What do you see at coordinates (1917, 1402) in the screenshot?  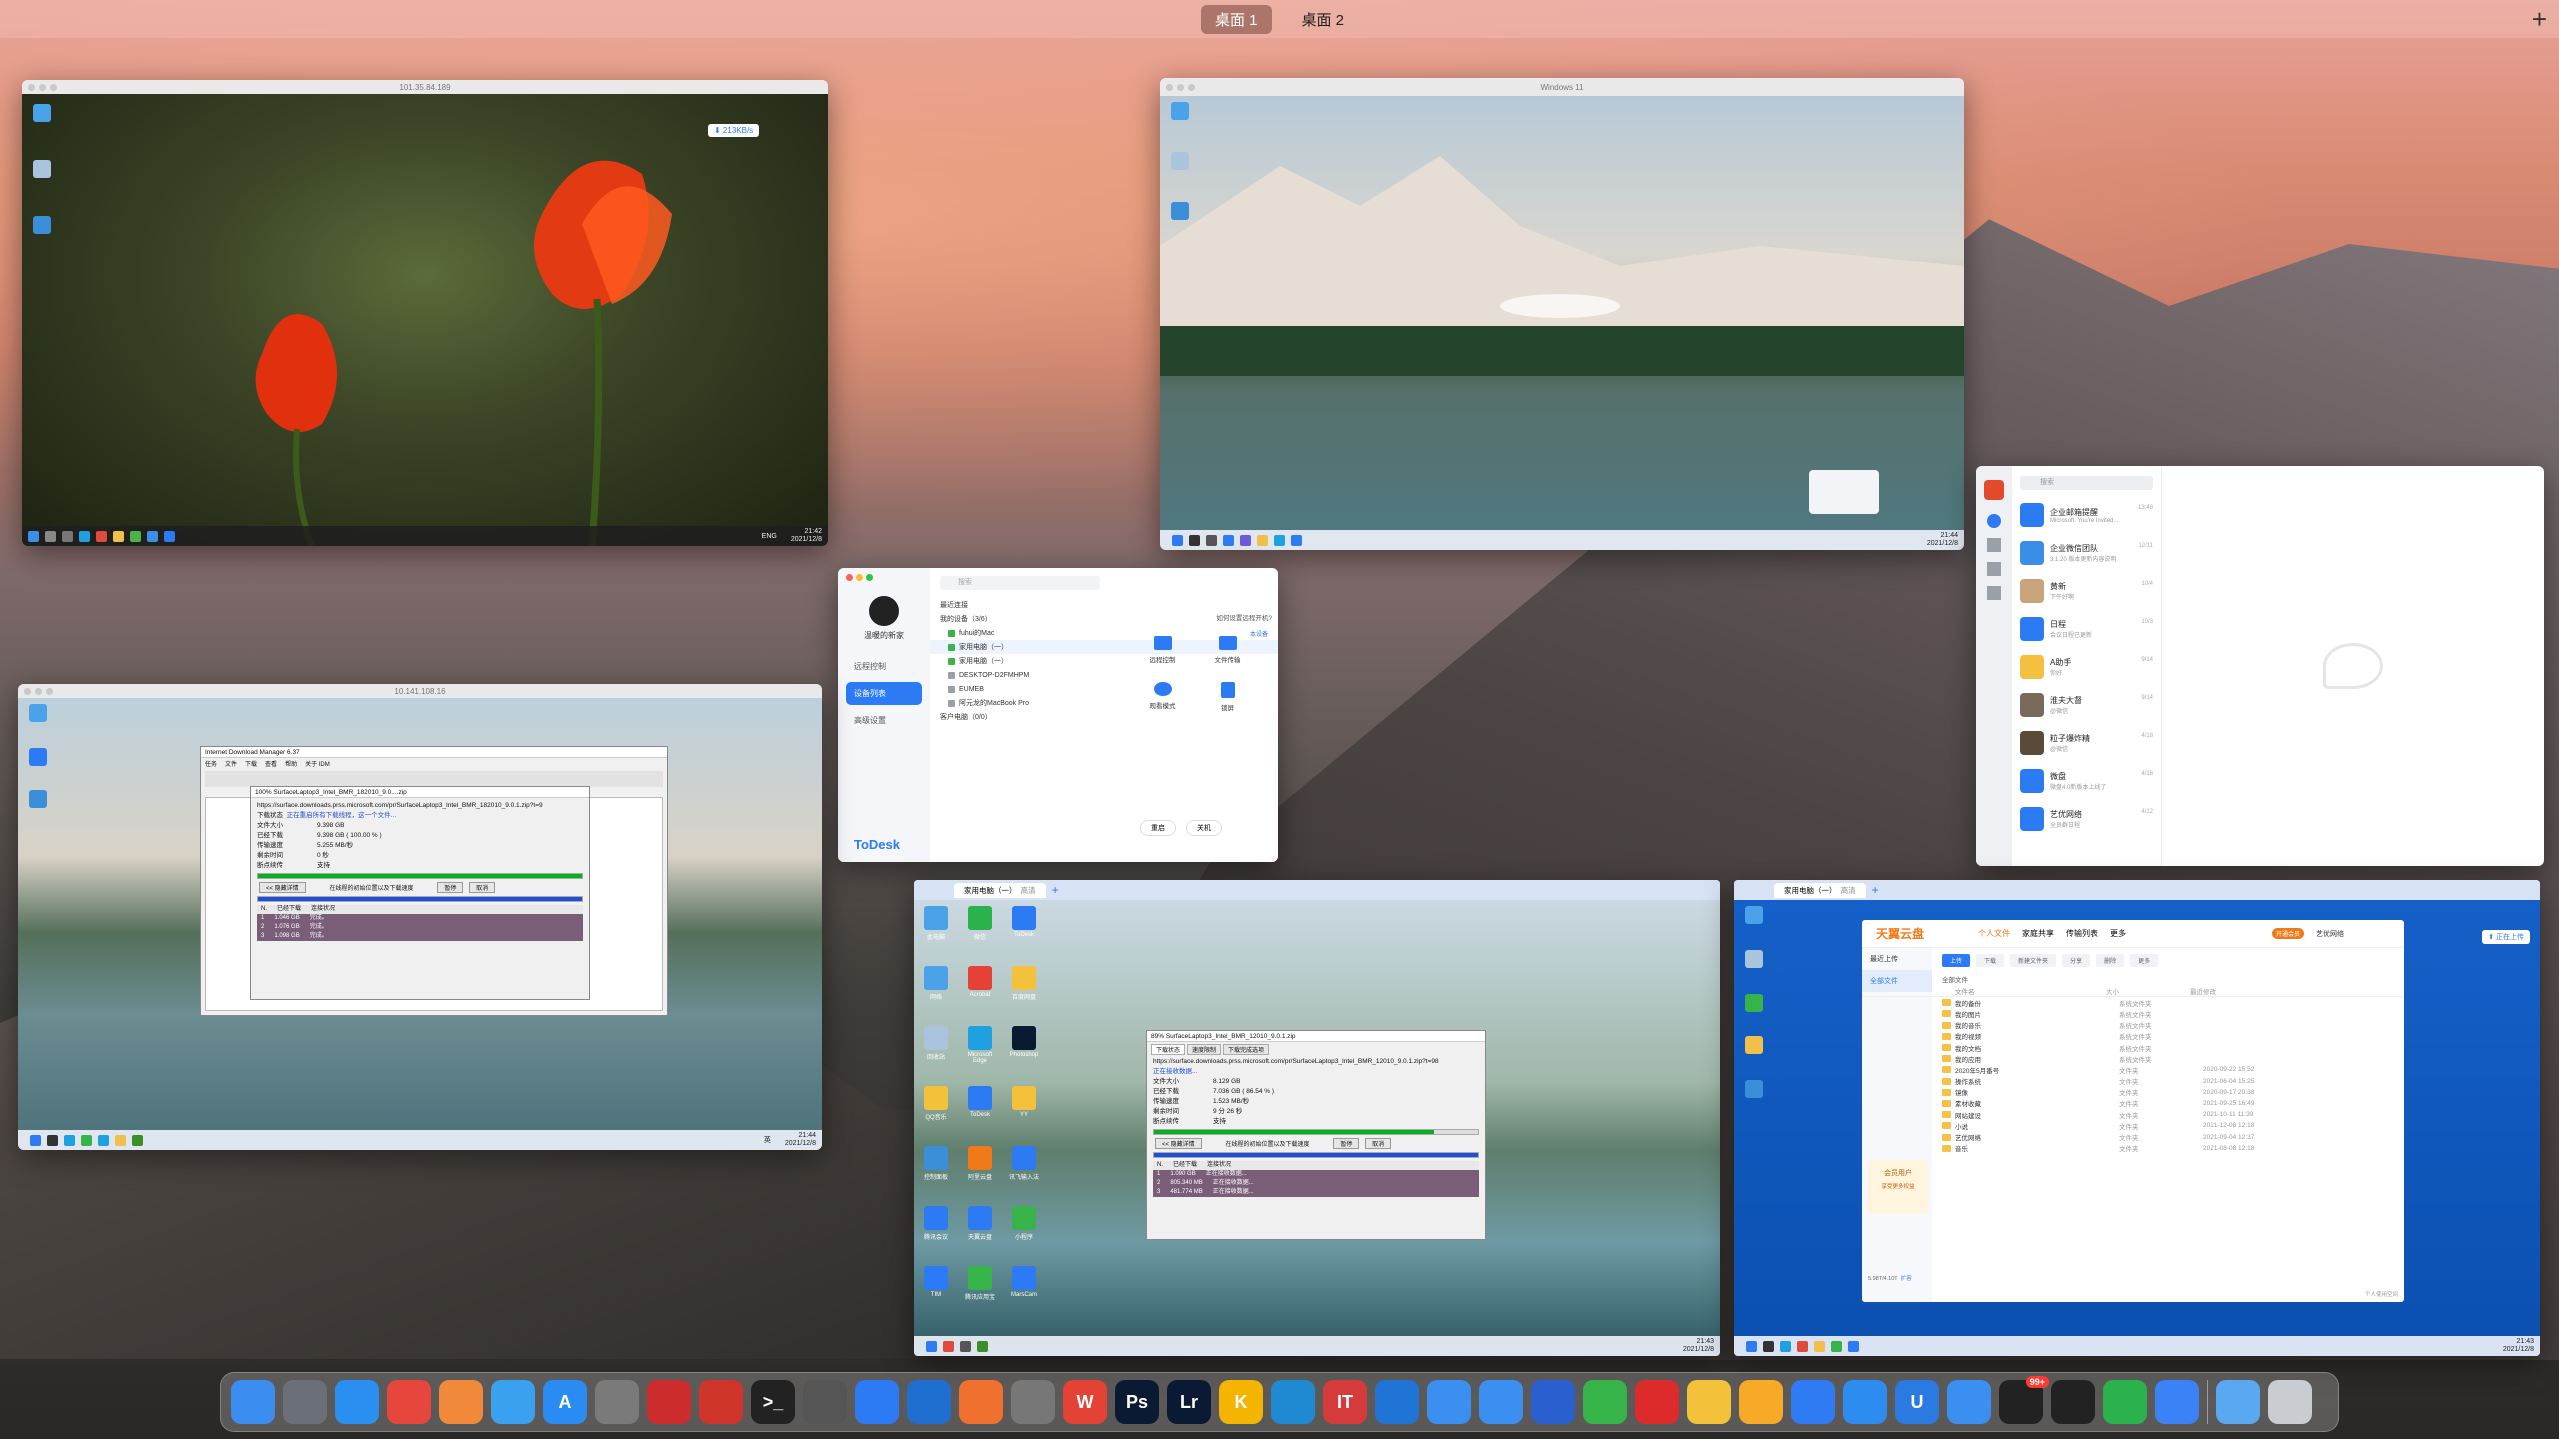 I see `dock-mail-u-icon: U` at bounding box center [1917, 1402].